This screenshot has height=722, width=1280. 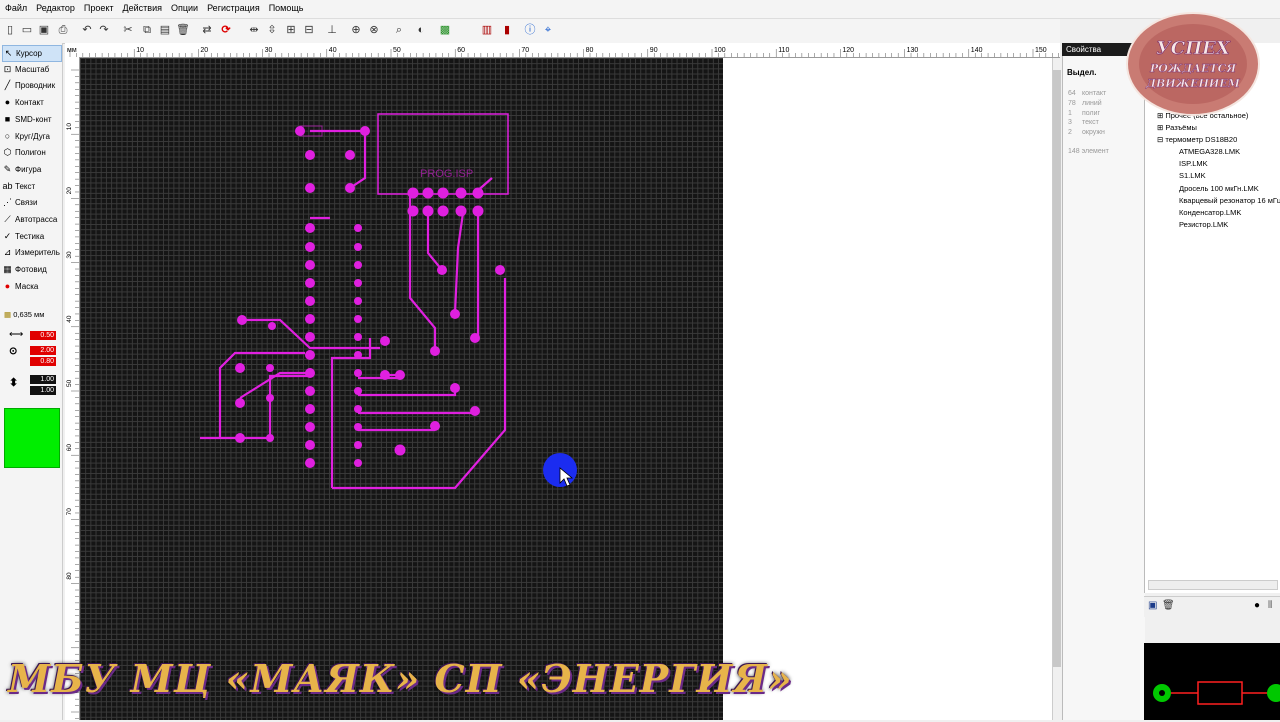 I want to click on vertical-ruler: 10 20 30 40 50 60 70 80, so click(x=72, y=388).